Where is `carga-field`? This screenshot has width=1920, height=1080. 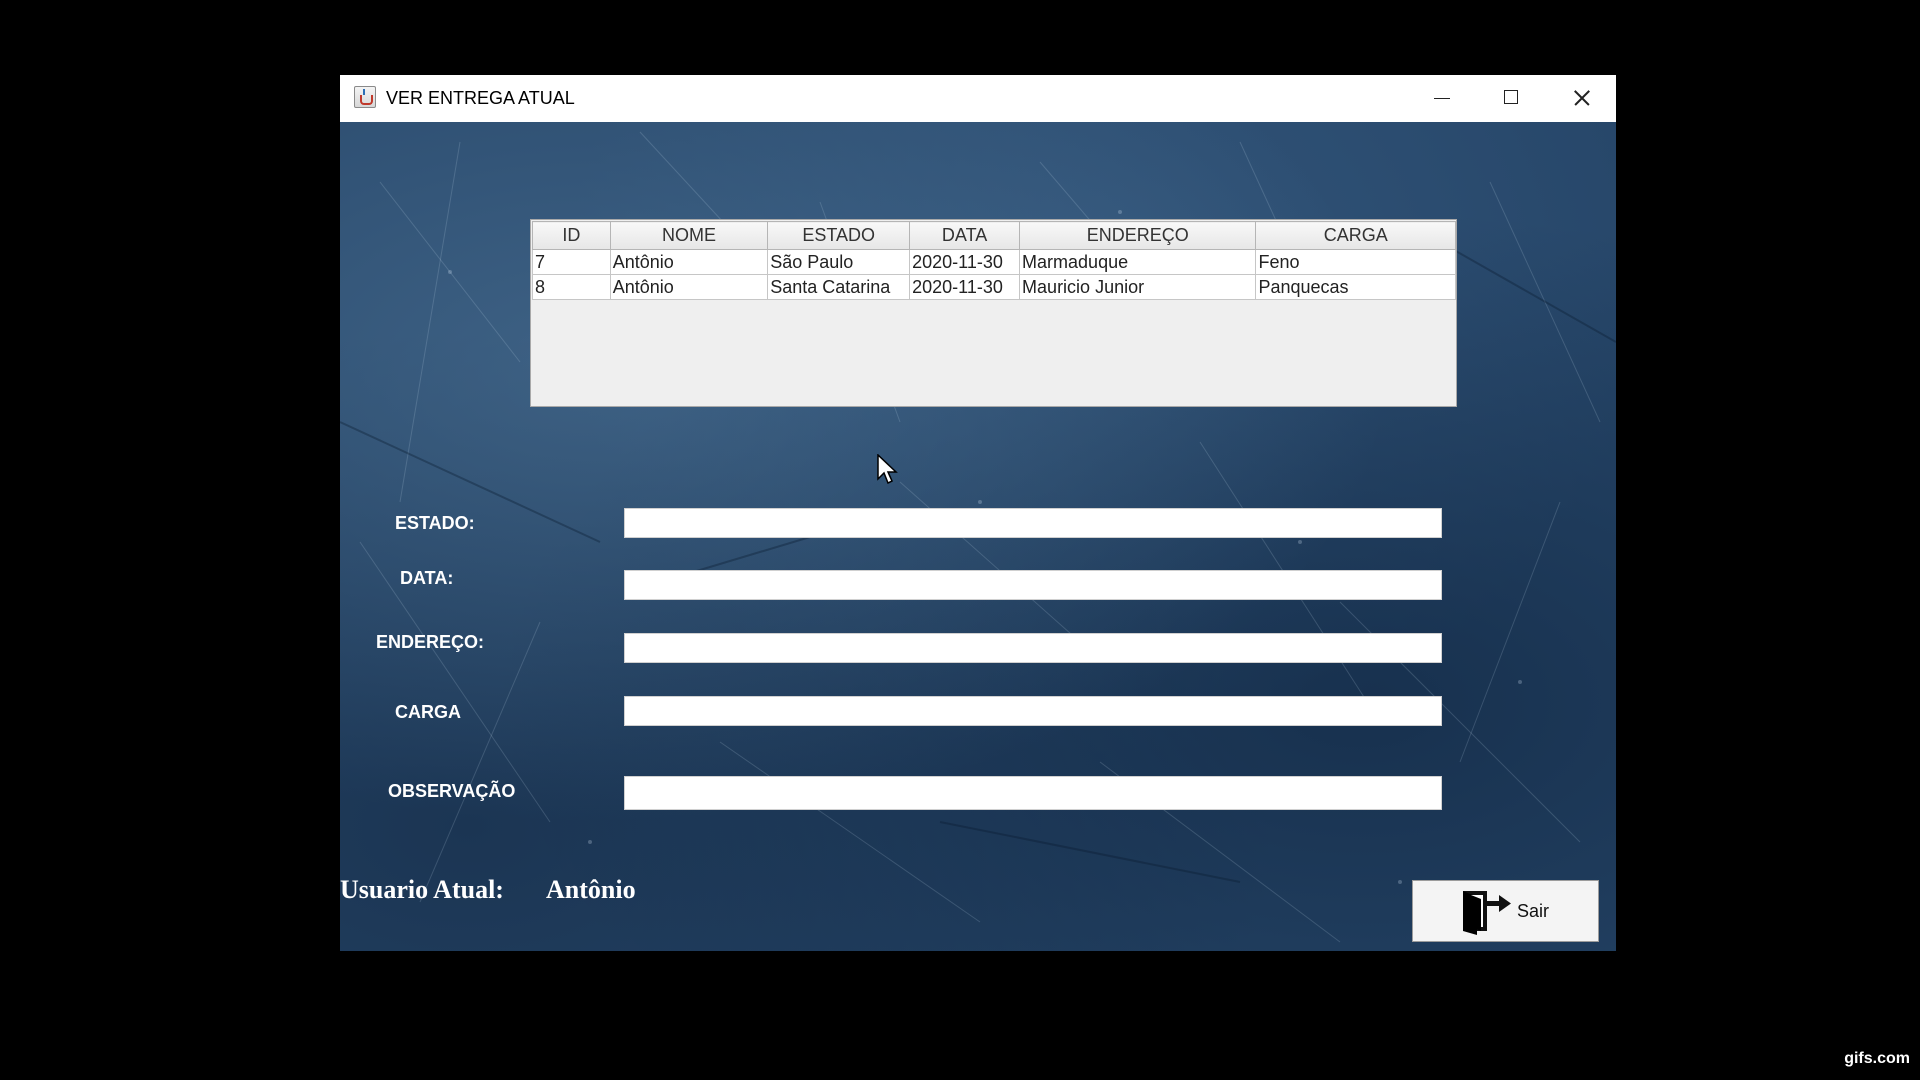 carga-field is located at coordinates (1033, 711).